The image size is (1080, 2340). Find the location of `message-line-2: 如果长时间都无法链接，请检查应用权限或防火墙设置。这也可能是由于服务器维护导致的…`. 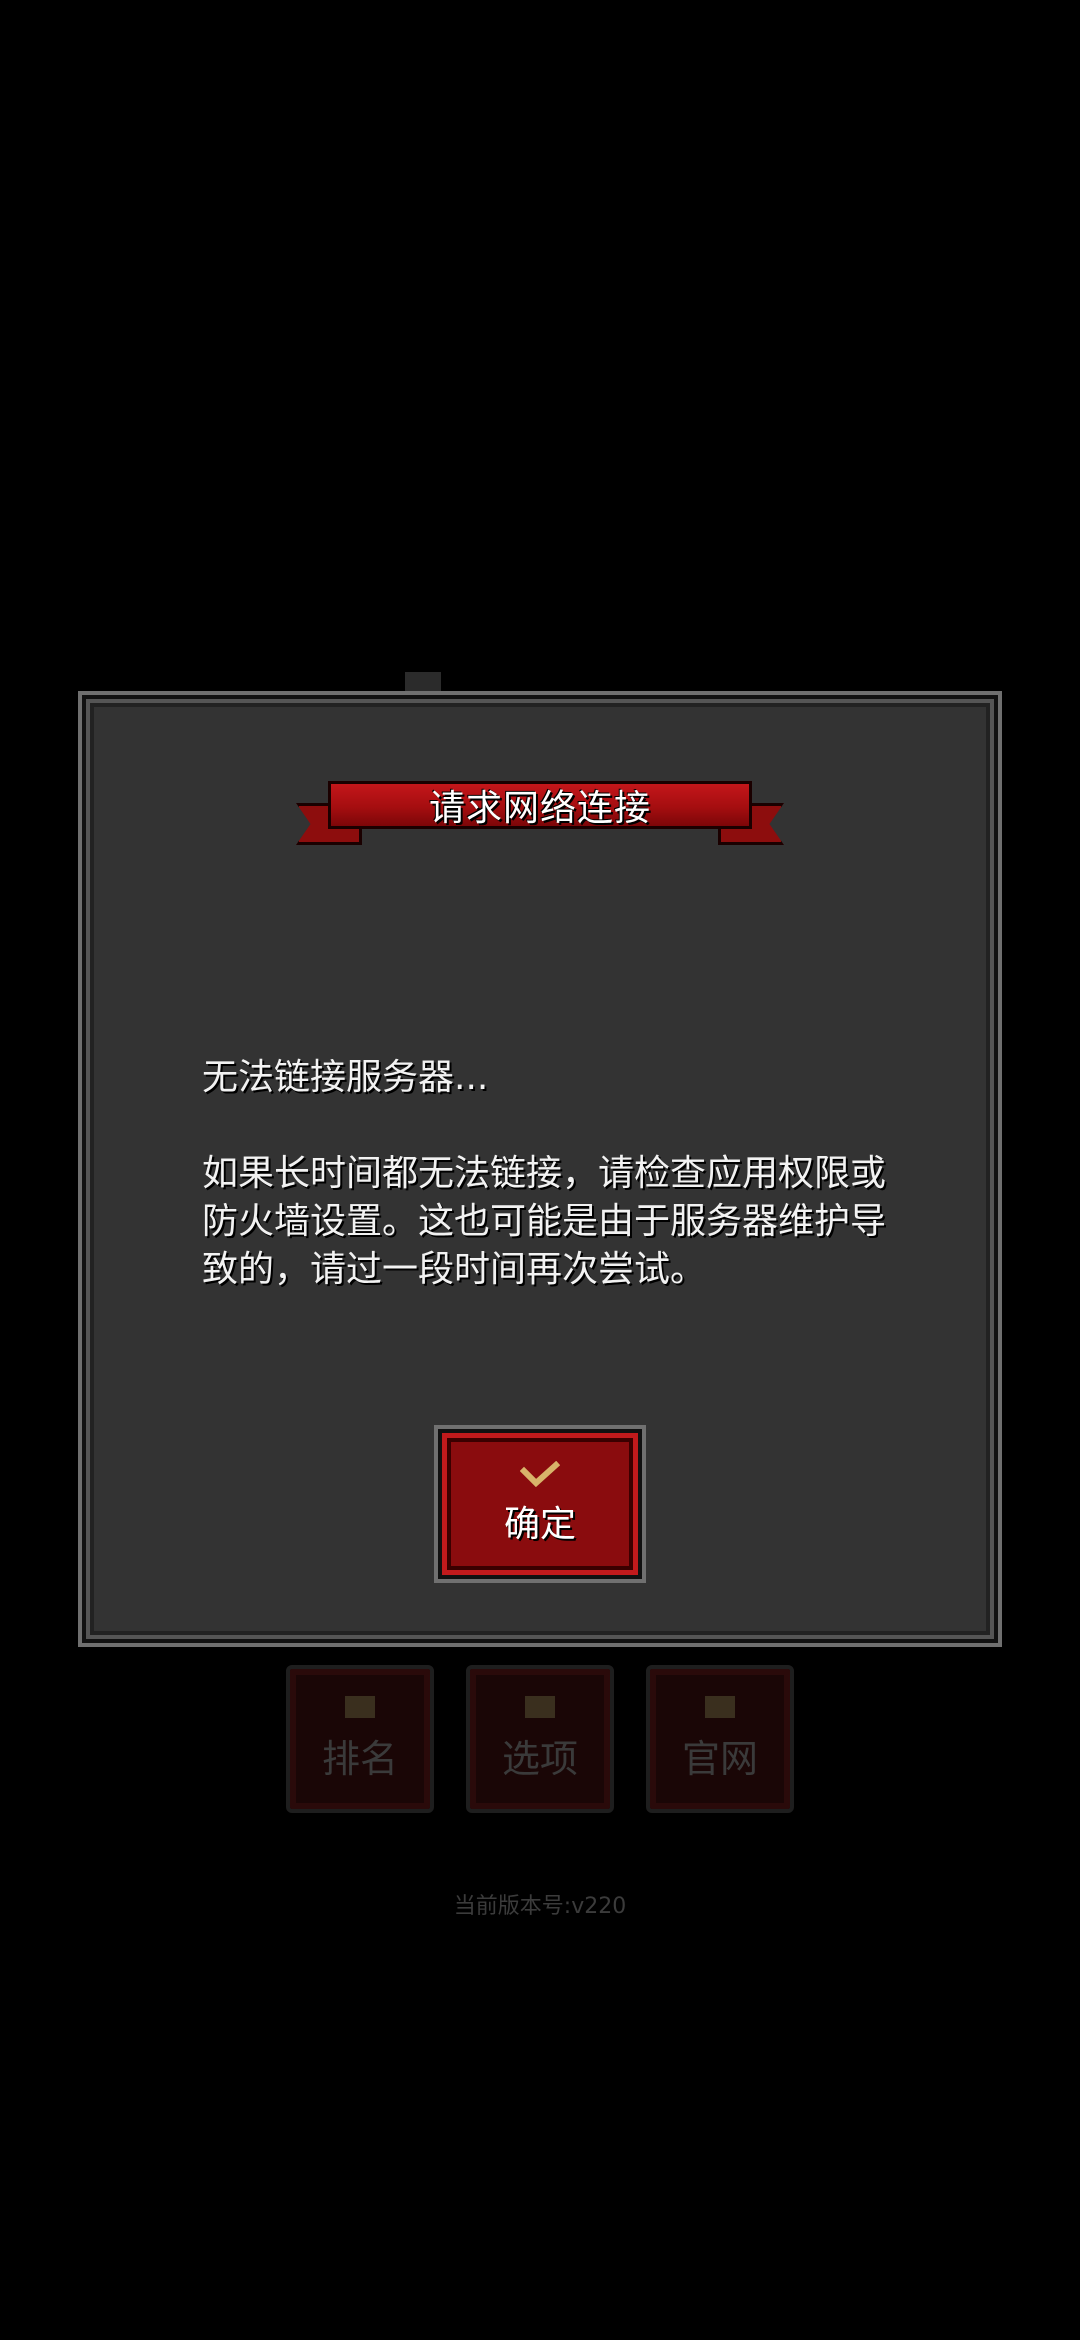

message-line-2: 如果长时间都无法链接，请检查应用权限或防火墙设置。这也可能是由于服务器维护导致的… is located at coordinates (544, 1221).